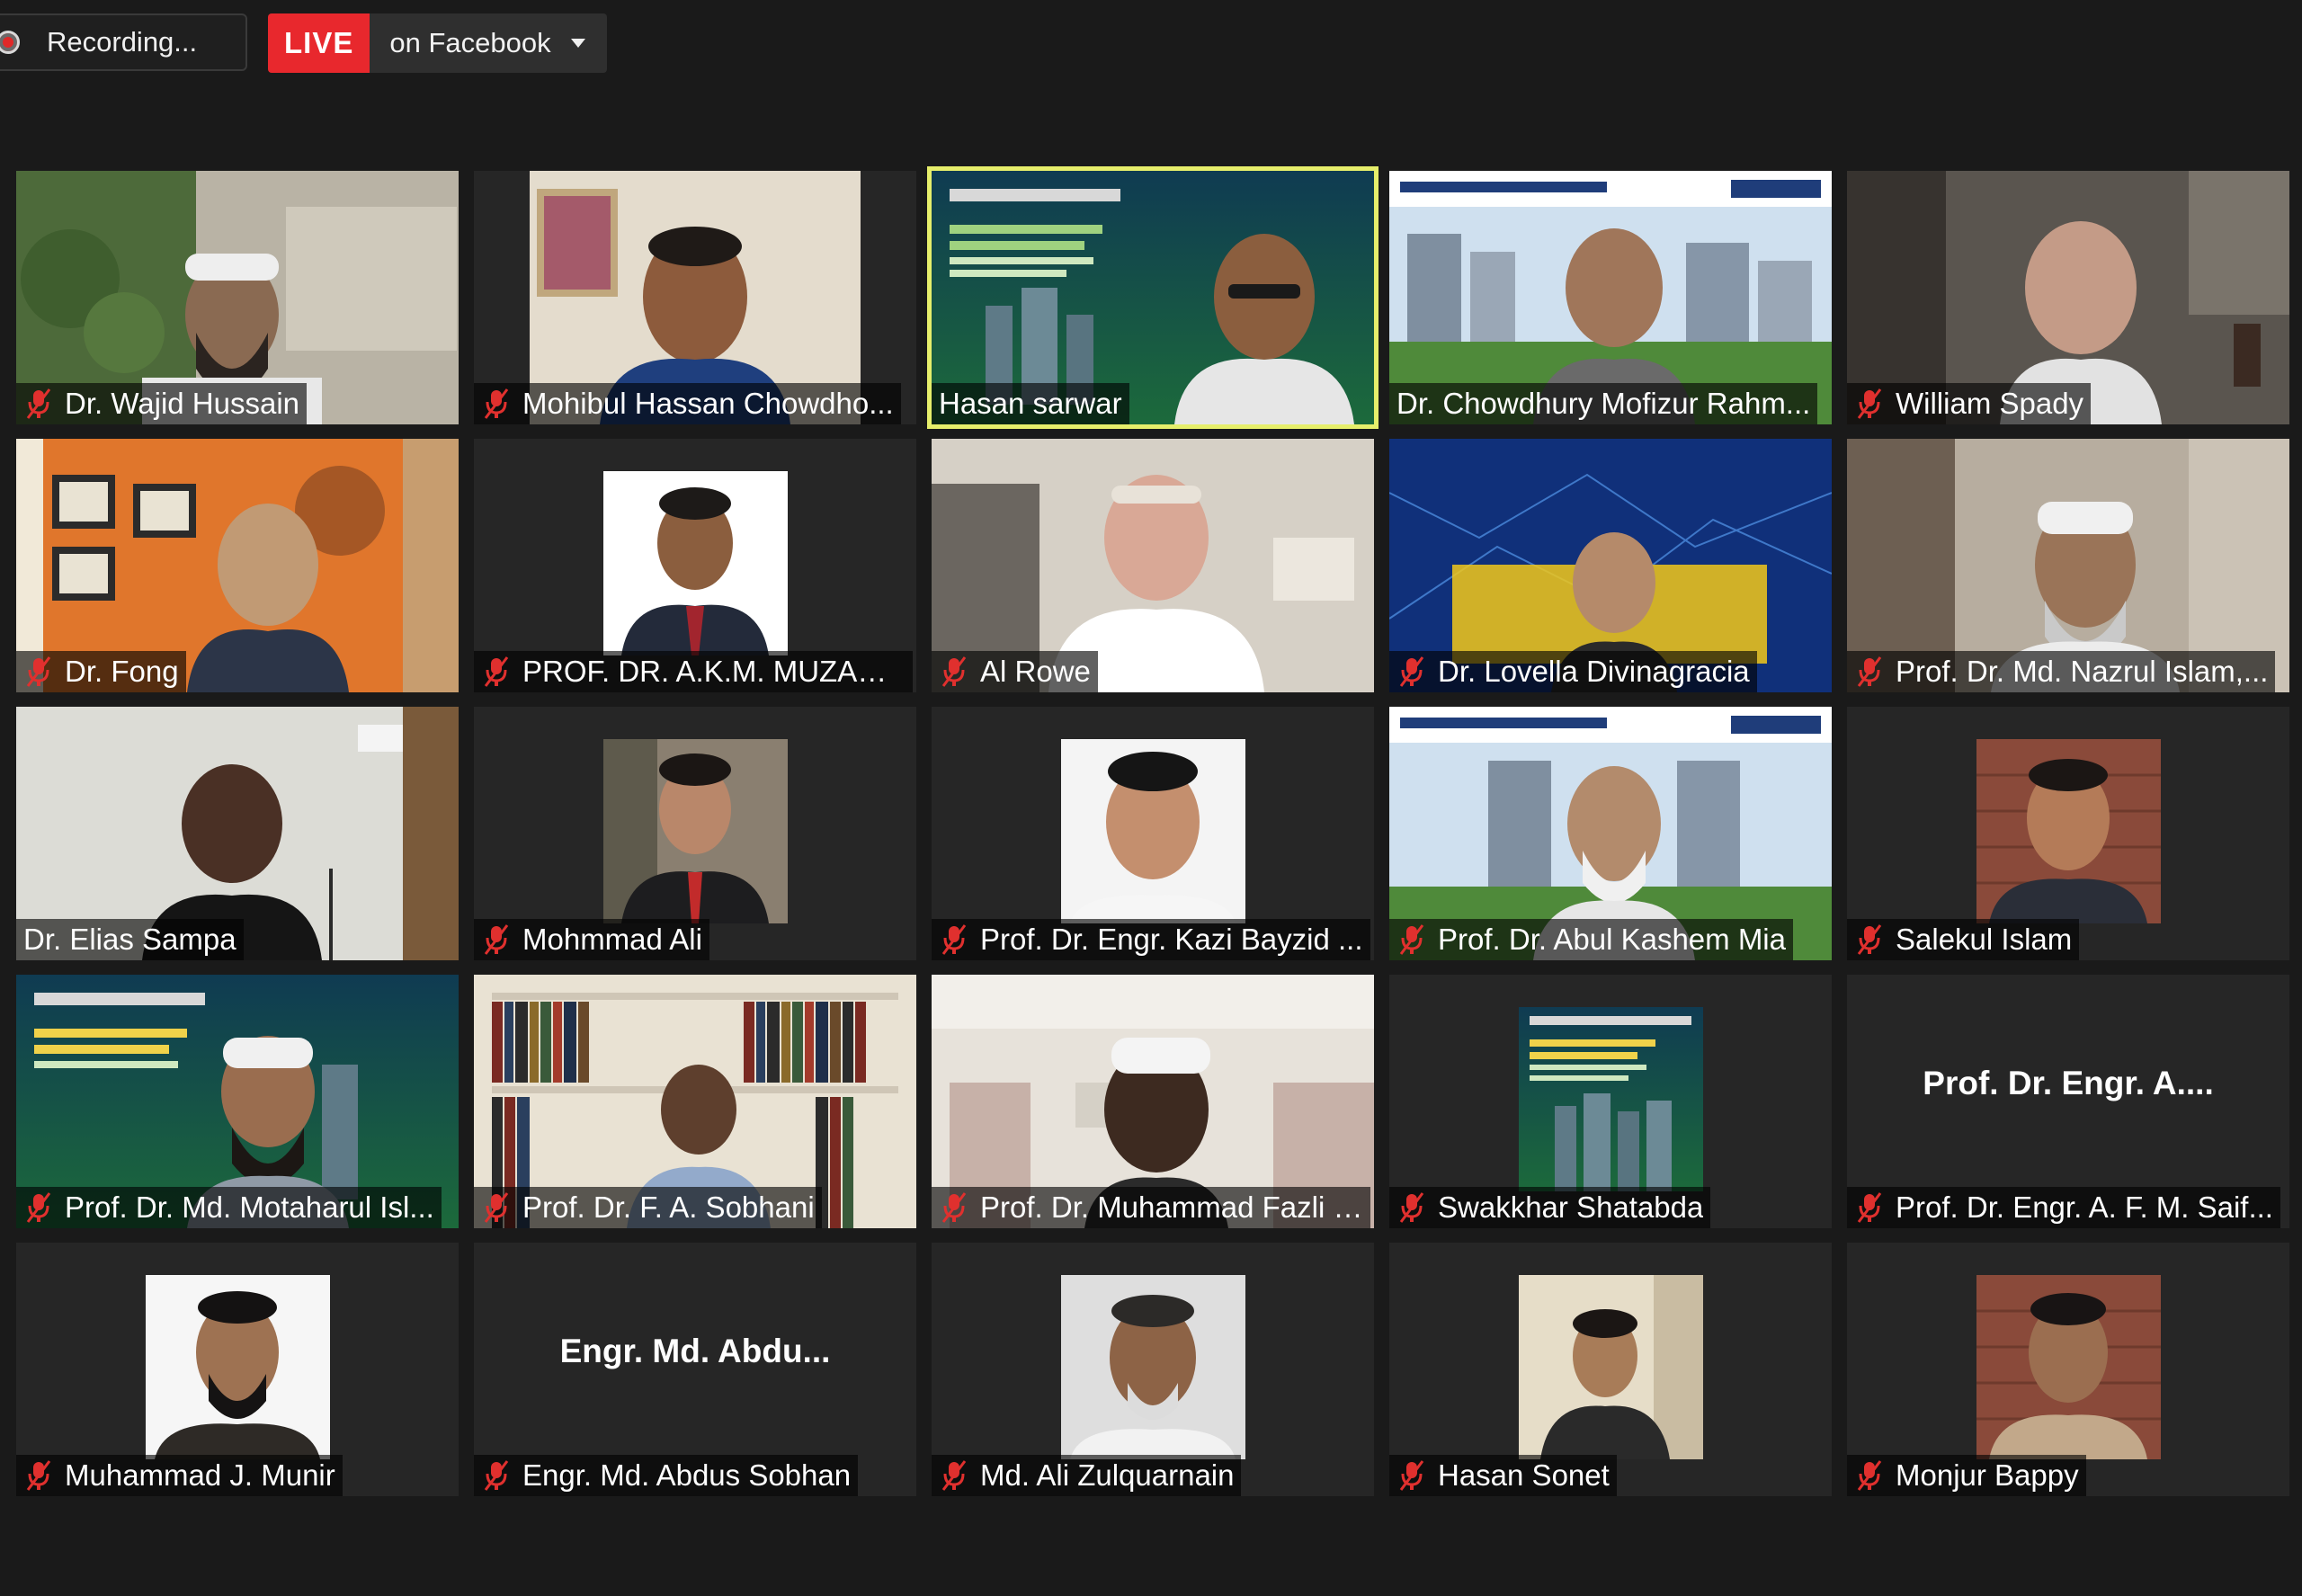 Image resolution: width=2302 pixels, height=1596 pixels. I want to click on participant-name: Dr. Fong, so click(122, 671).